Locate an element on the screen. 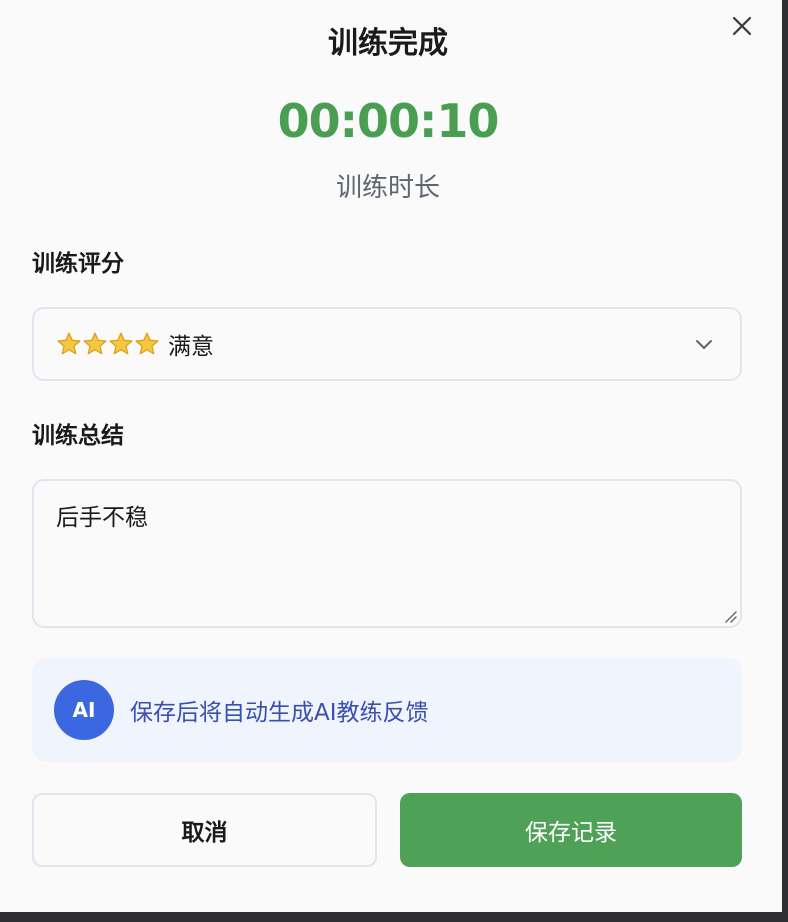 This screenshot has width=788, height=922. ai-feedback-notice: AI 保存后将自动生成AI教练反馈 is located at coordinates (387, 710).